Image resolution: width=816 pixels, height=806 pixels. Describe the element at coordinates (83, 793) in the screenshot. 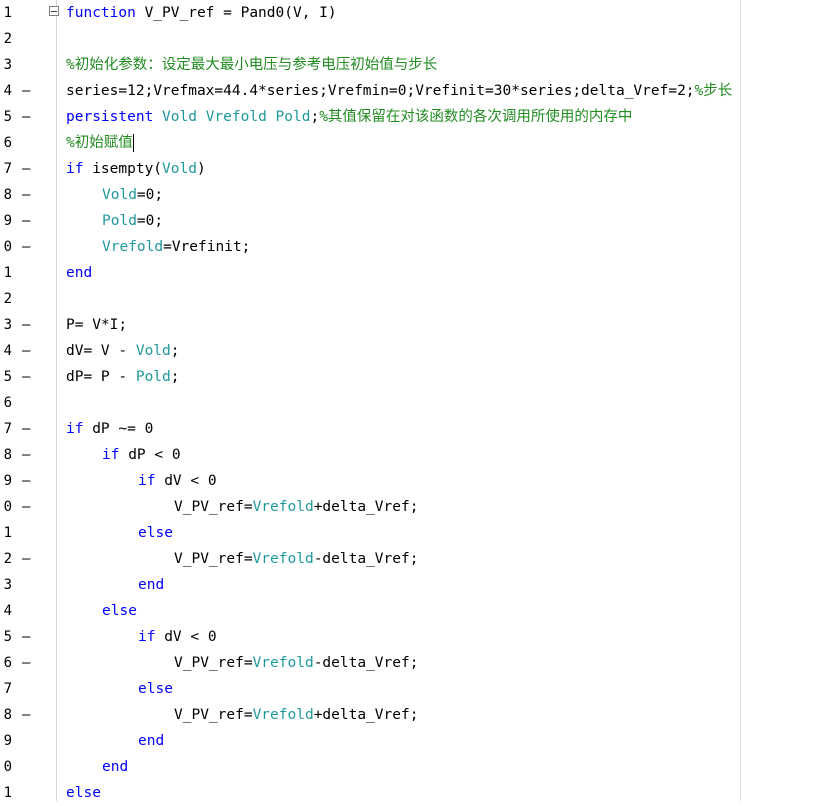

I see `keyword-token: else` at that location.